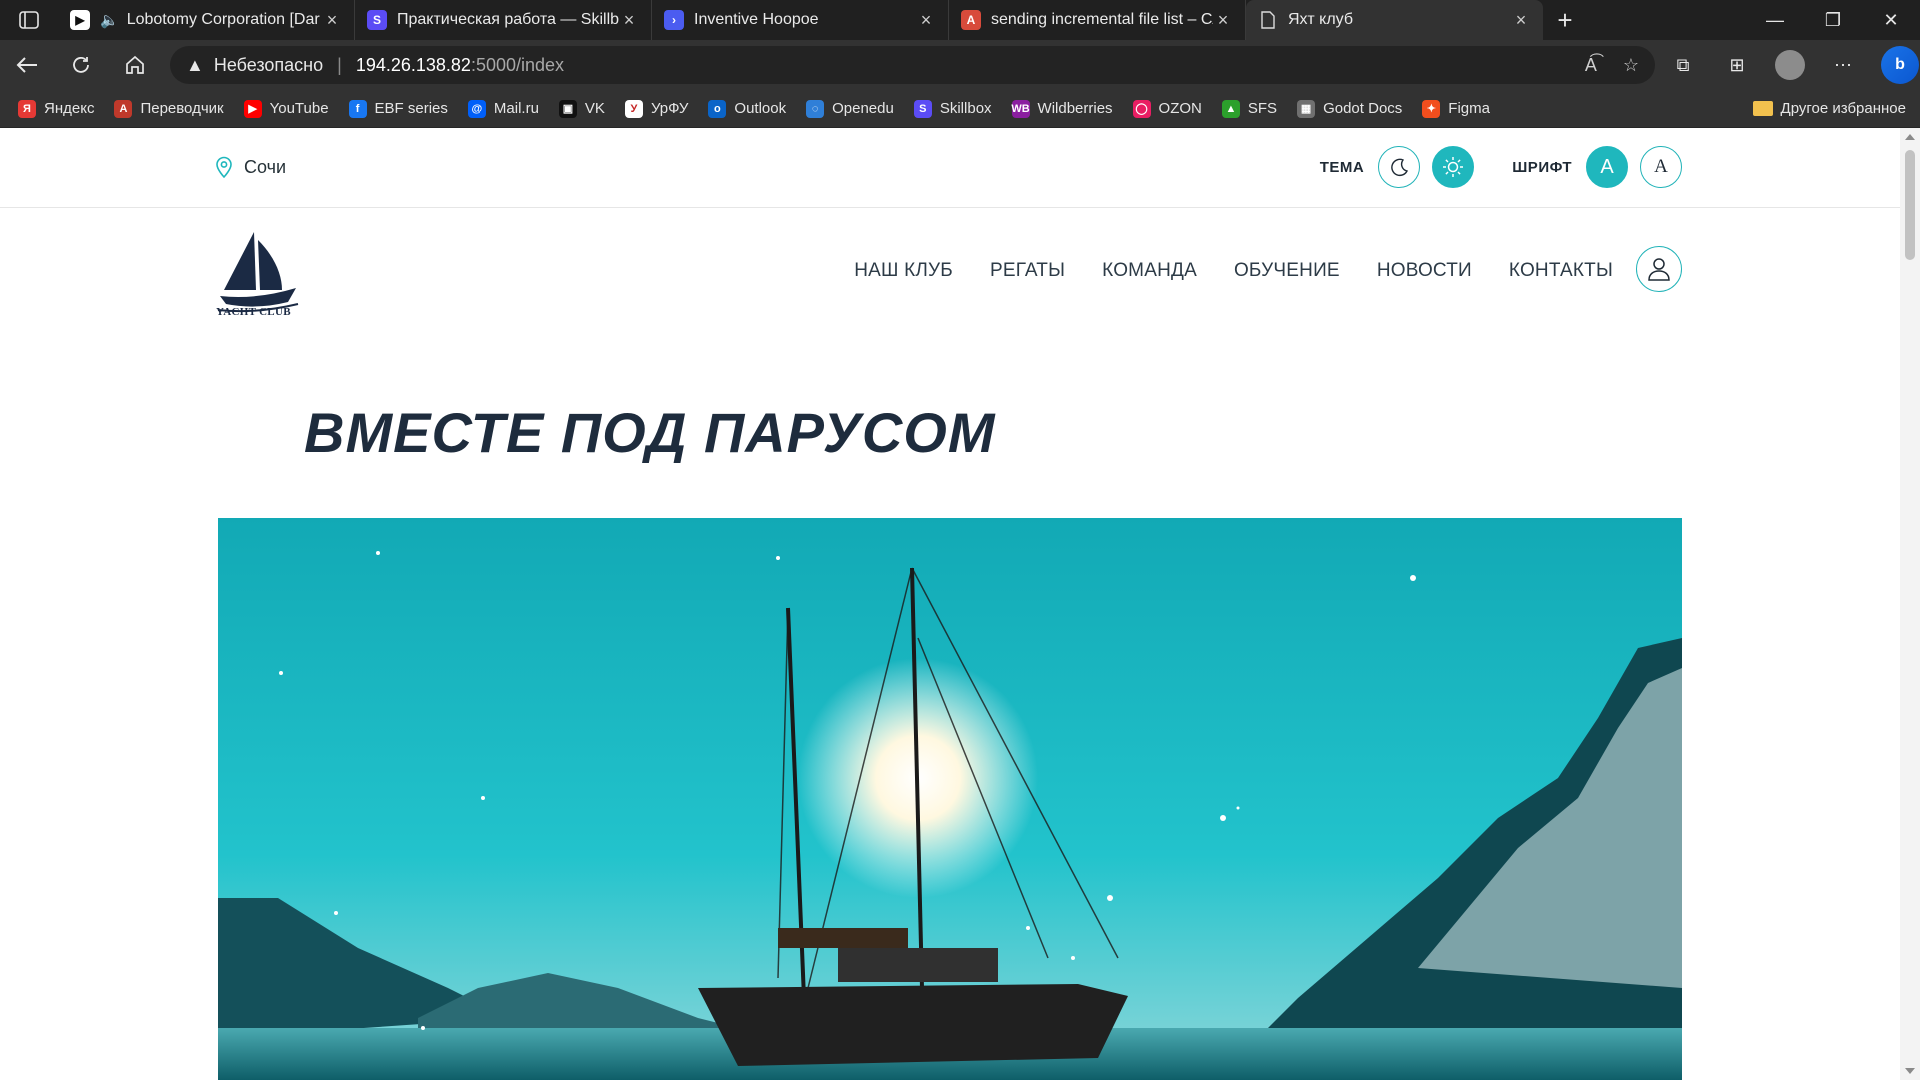 Image resolution: width=1920 pixels, height=1080 pixels. What do you see at coordinates (952, 108) in the screenshot?
I see `bookmark-item: S Skillbox` at bounding box center [952, 108].